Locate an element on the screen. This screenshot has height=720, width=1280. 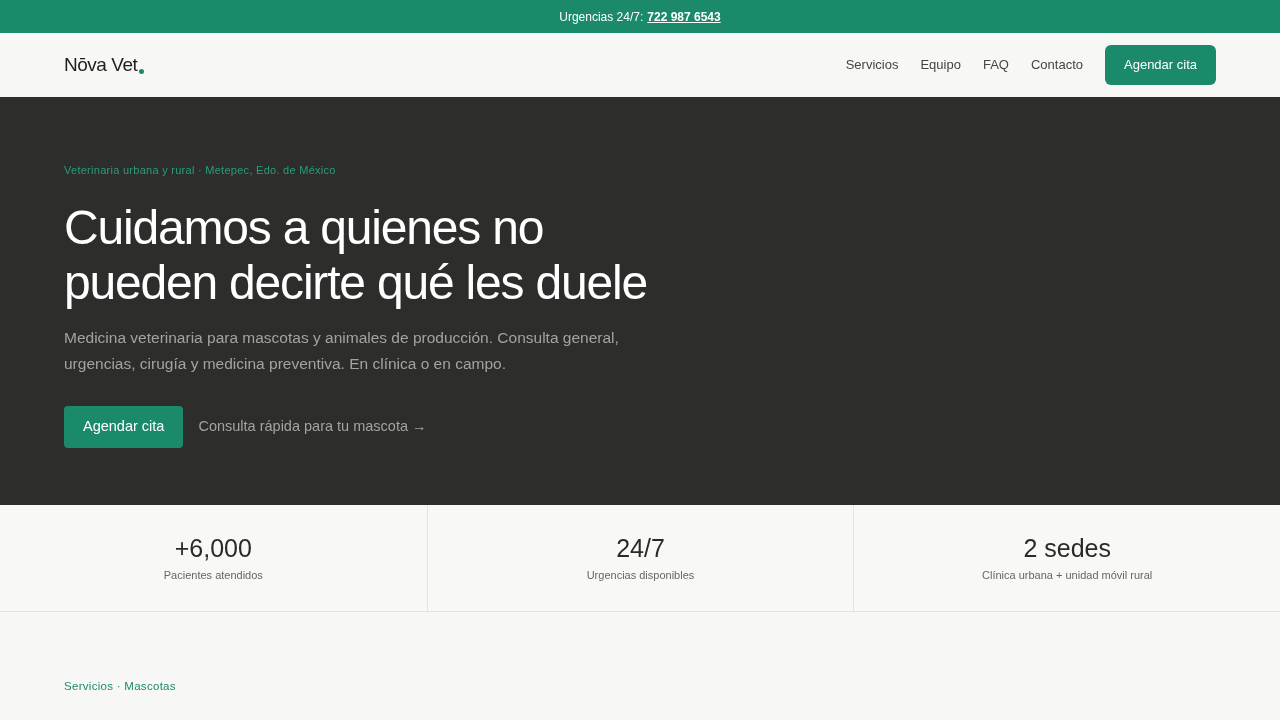
quick-consult-link: Consulta rápida para tu mascota → is located at coordinates (312, 426).